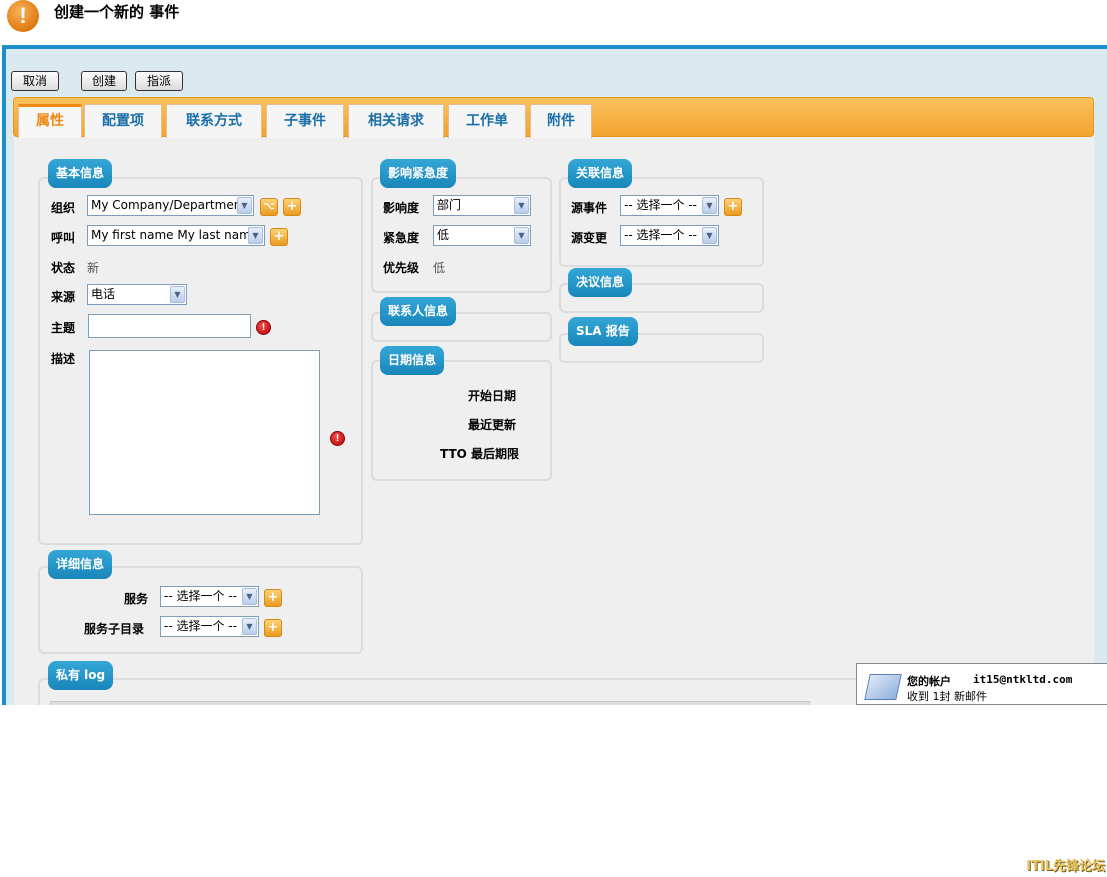 Image resolution: width=1107 pixels, height=877 pixels. I want to click on service-select-value: -- 选择一个 --, so click(200, 596).